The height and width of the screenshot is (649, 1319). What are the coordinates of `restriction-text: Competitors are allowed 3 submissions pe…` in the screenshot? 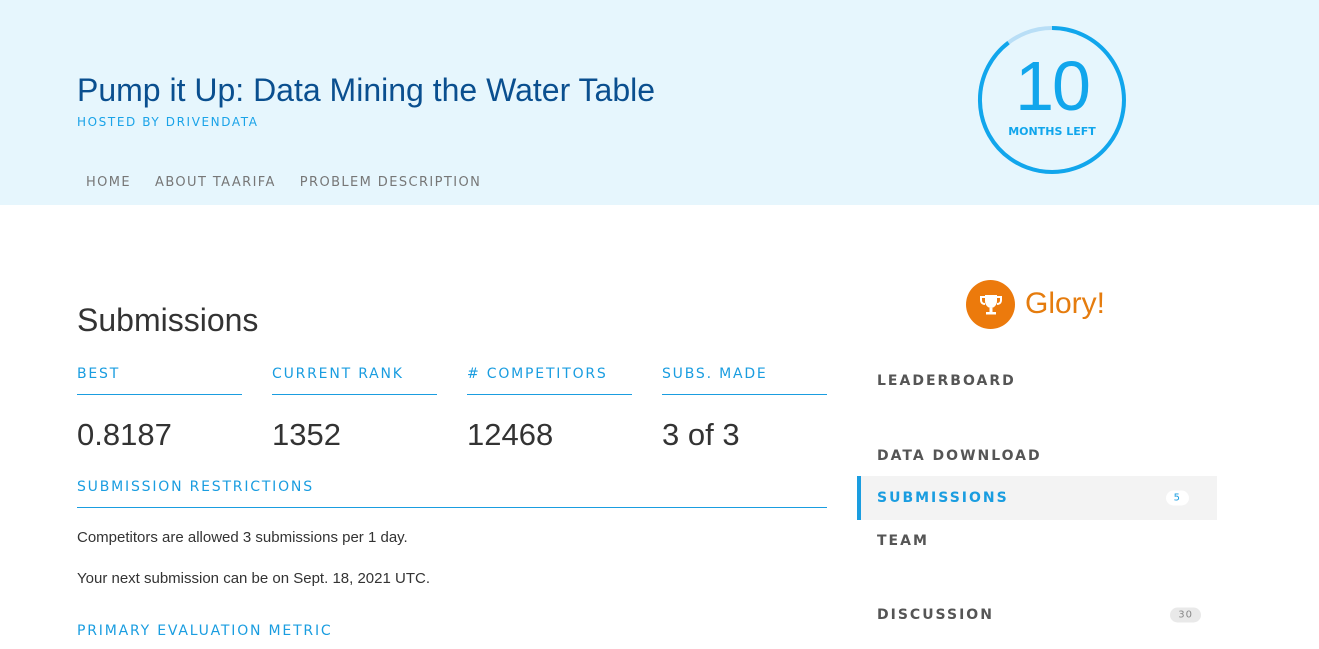 It's located at (242, 537).